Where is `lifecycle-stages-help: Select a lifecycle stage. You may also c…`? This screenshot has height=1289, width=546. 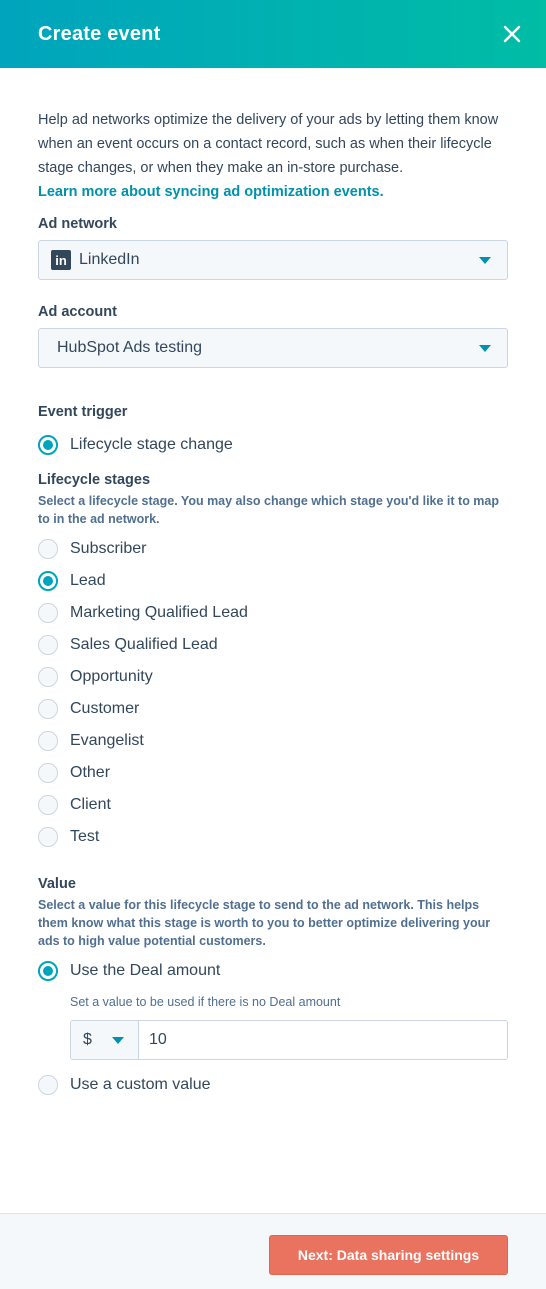
lifecycle-stages-help: Select a lifecycle stage. You may also c… is located at coordinates (269, 510).